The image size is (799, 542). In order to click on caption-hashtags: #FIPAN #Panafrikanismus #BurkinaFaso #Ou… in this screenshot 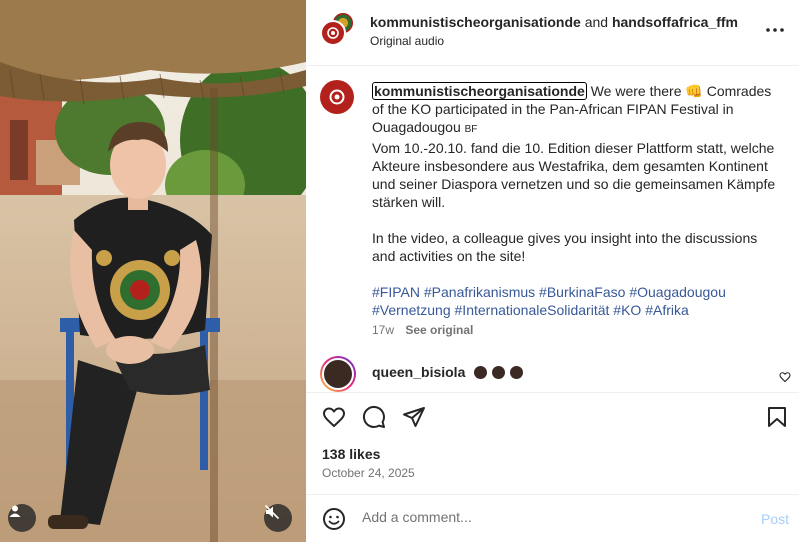, I will do `click(577, 301)`.